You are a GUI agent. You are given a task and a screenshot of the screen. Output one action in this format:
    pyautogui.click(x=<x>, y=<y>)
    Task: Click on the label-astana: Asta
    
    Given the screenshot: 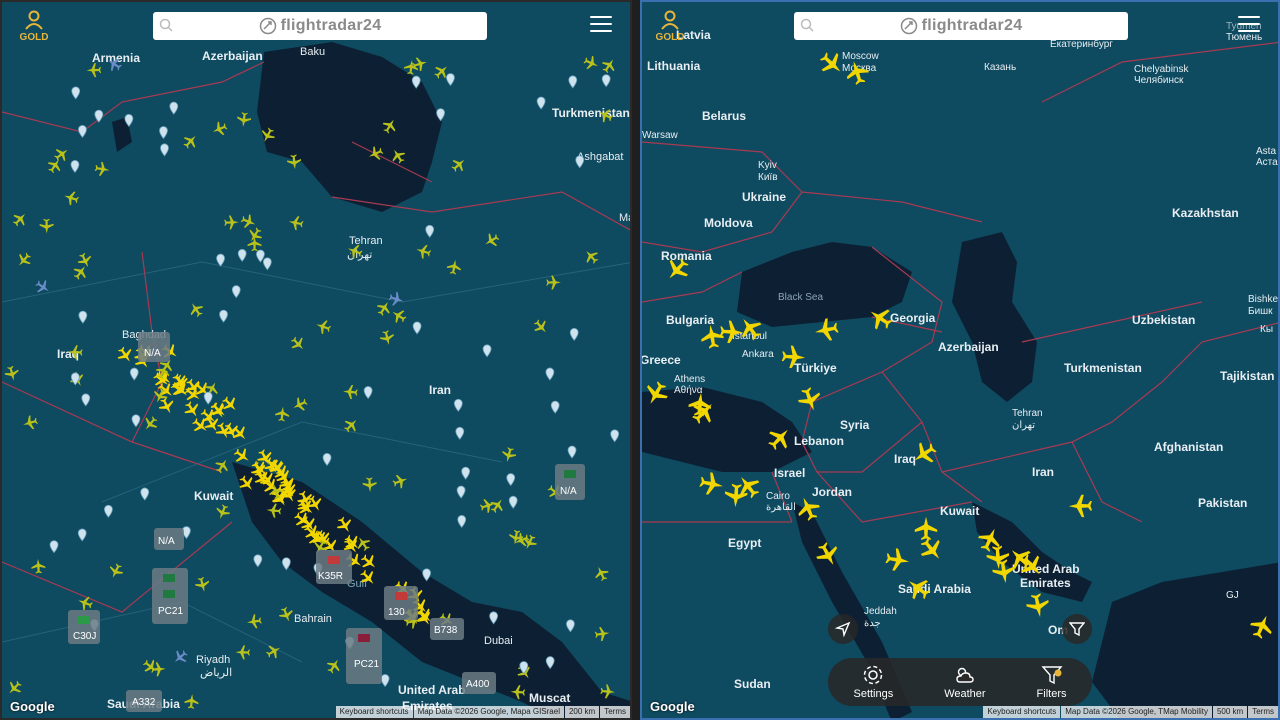 What is the action you would take?
    pyautogui.click(x=1266, y=151)
    